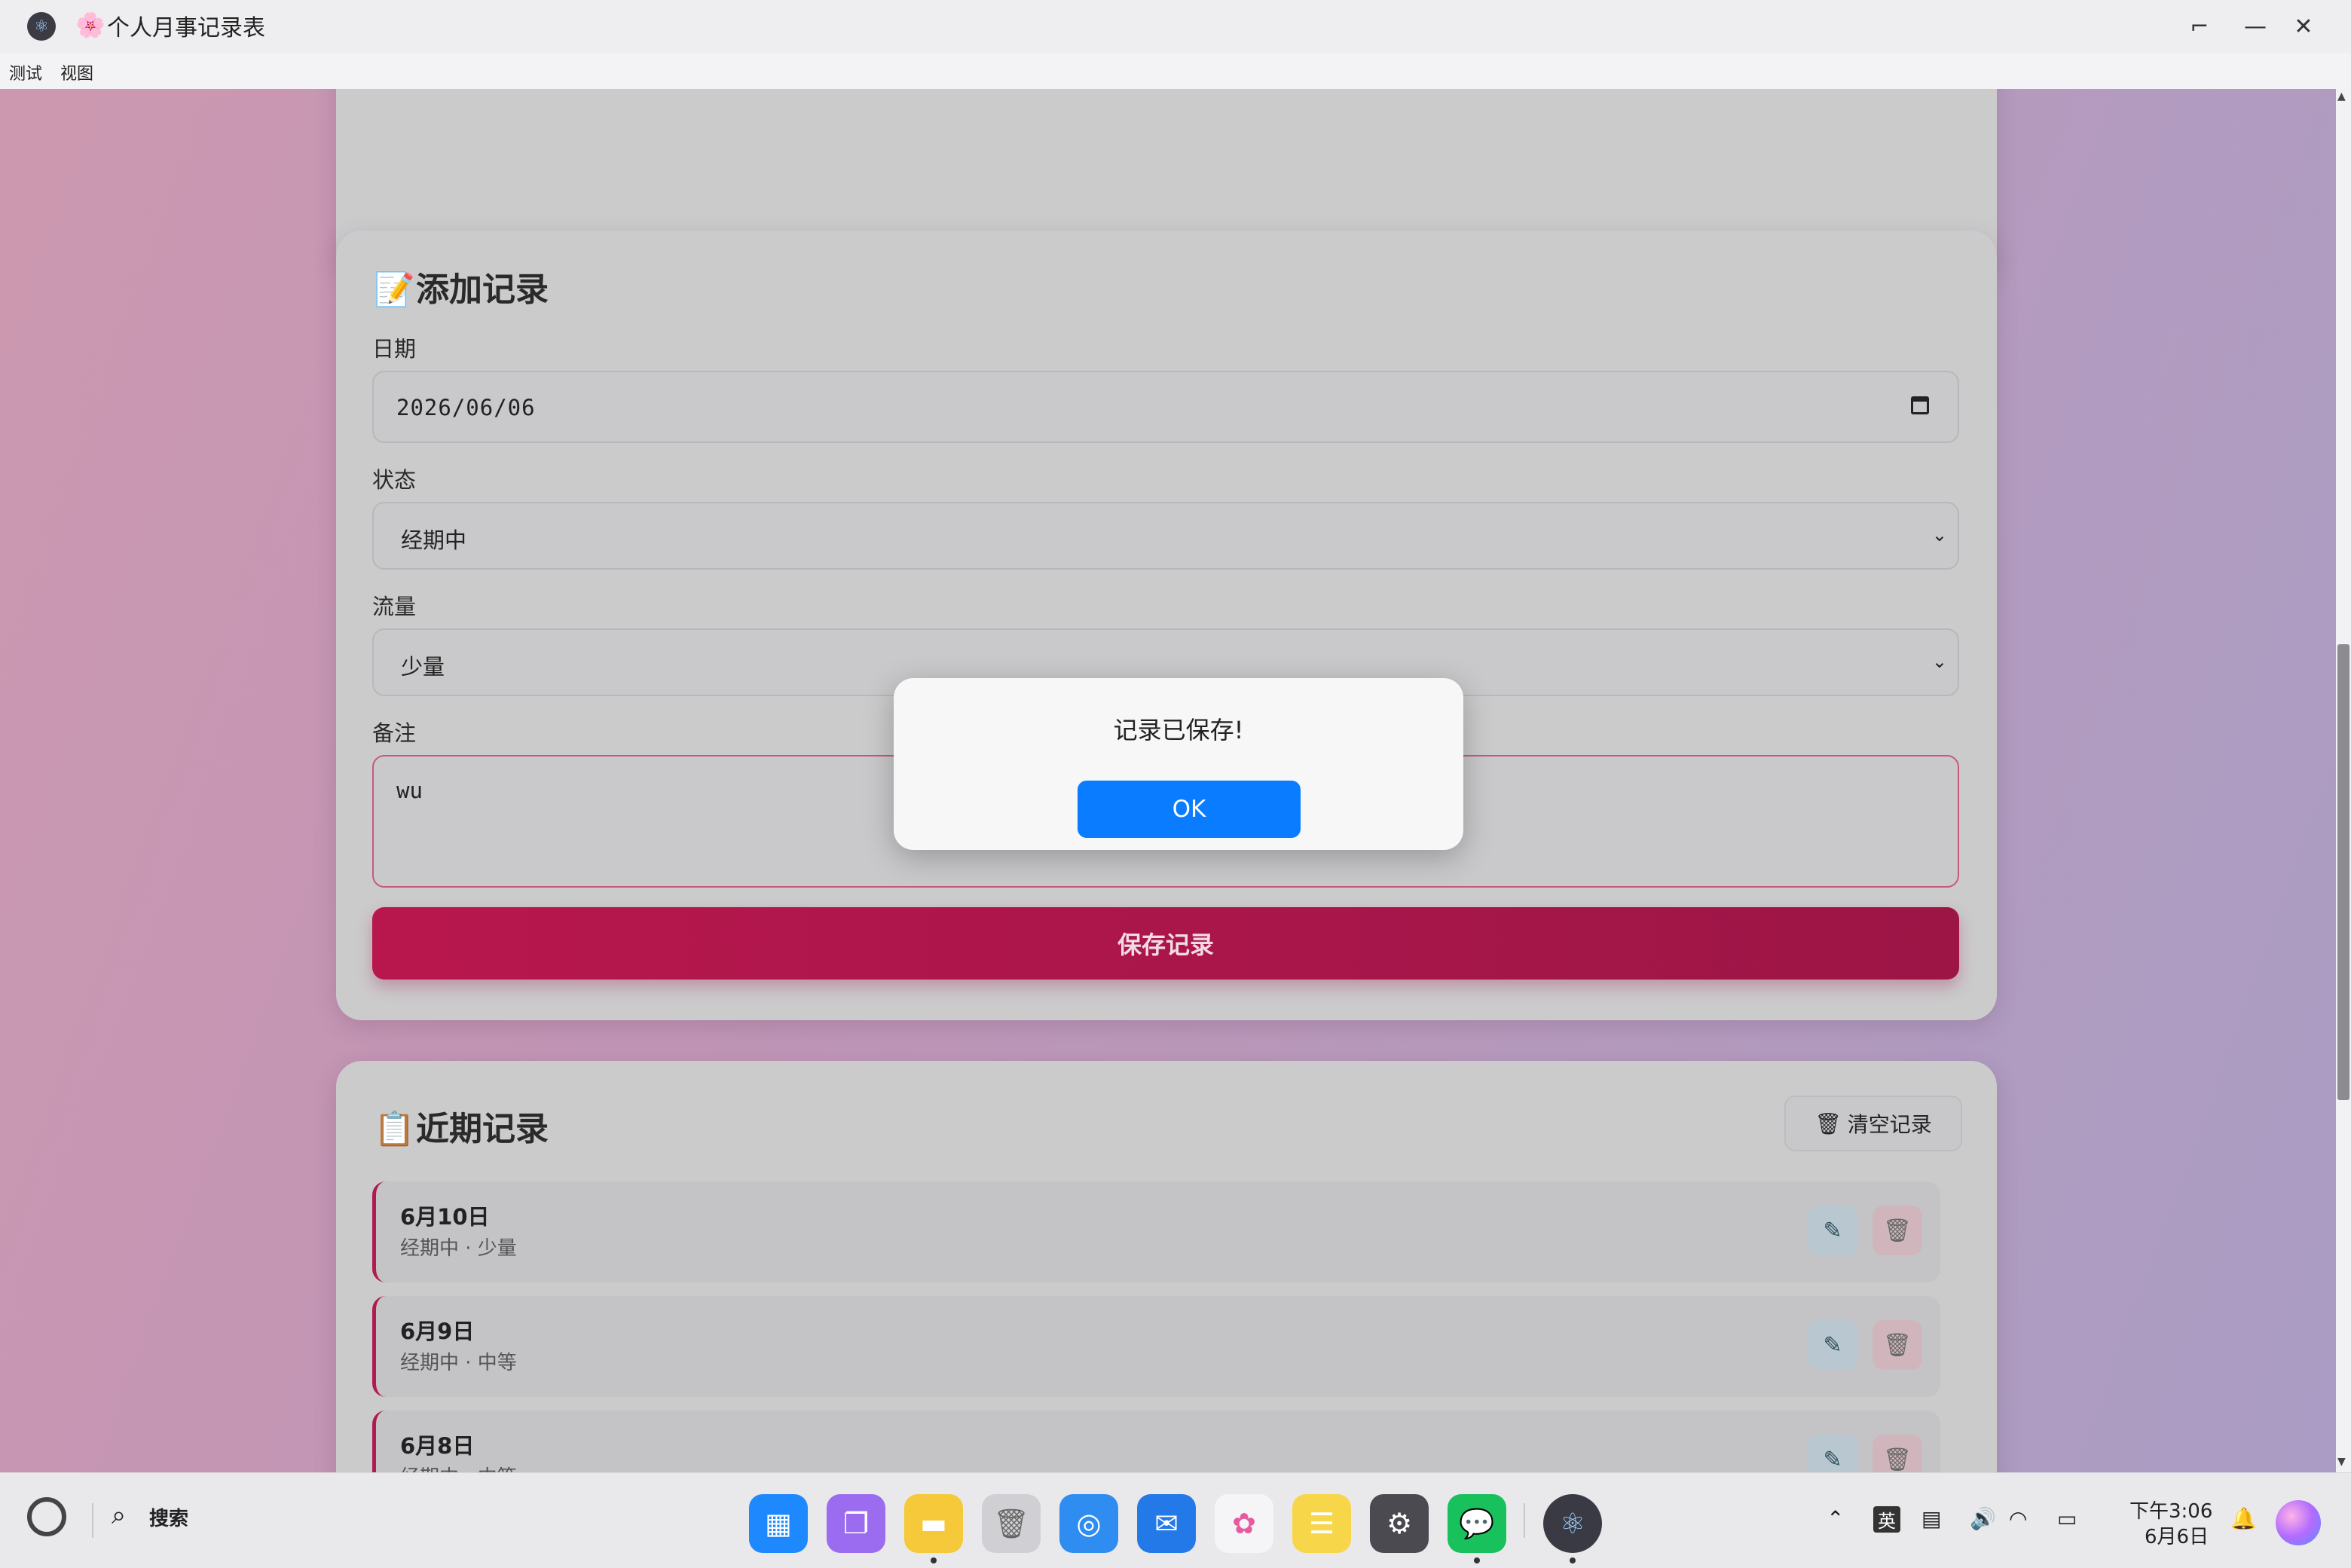 This screenshot has height=1568, width=2351. What do you see at coordinates (1244, 1523) in the screenshot?
I see `photos-icon: ✿` at bounding box center [1244, 1523].